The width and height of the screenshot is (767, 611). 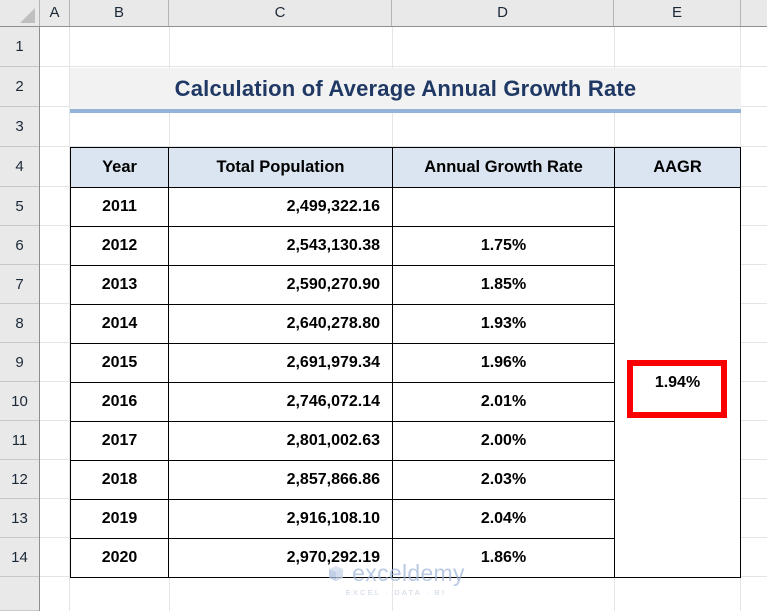 I want to click on cell-annual-growth-rate: 2.04%, so click(x=503, y=519).